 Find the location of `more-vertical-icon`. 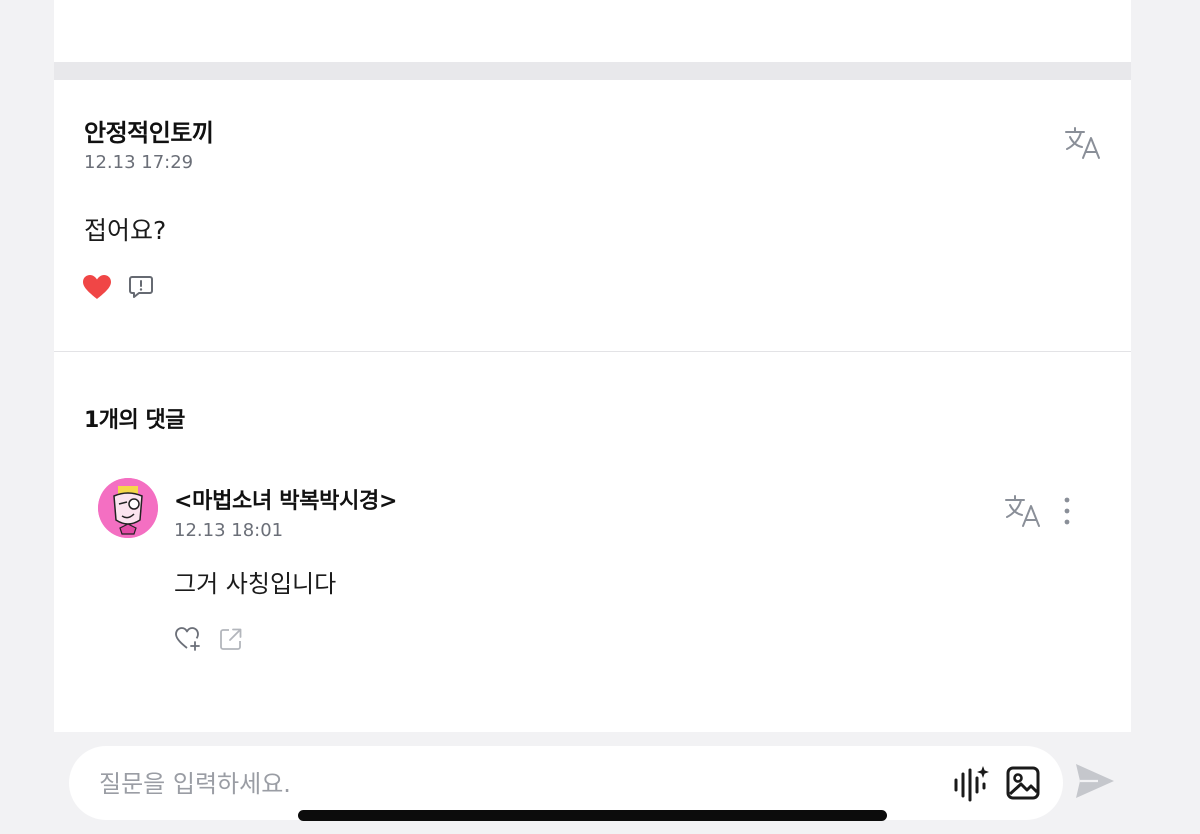

more-vertical-icon is located at coordinates (1067, 511).